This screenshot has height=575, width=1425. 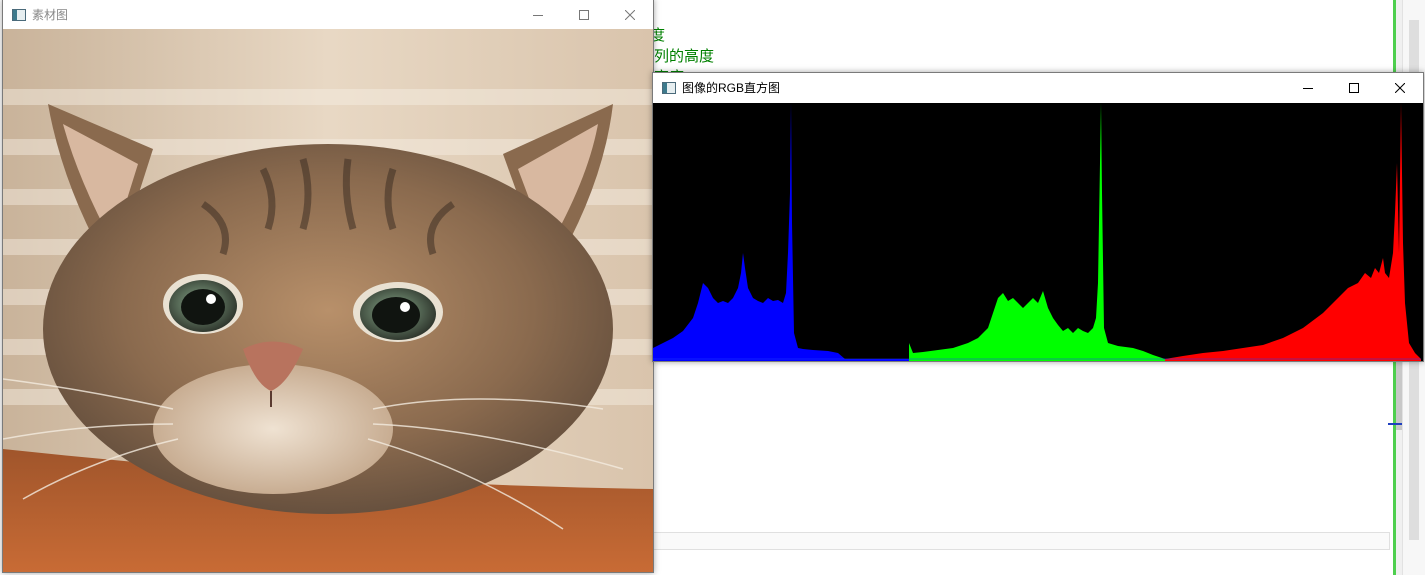 I want to click on title-bar: 图像的RGB直方图, so click(x=1038, y=87).